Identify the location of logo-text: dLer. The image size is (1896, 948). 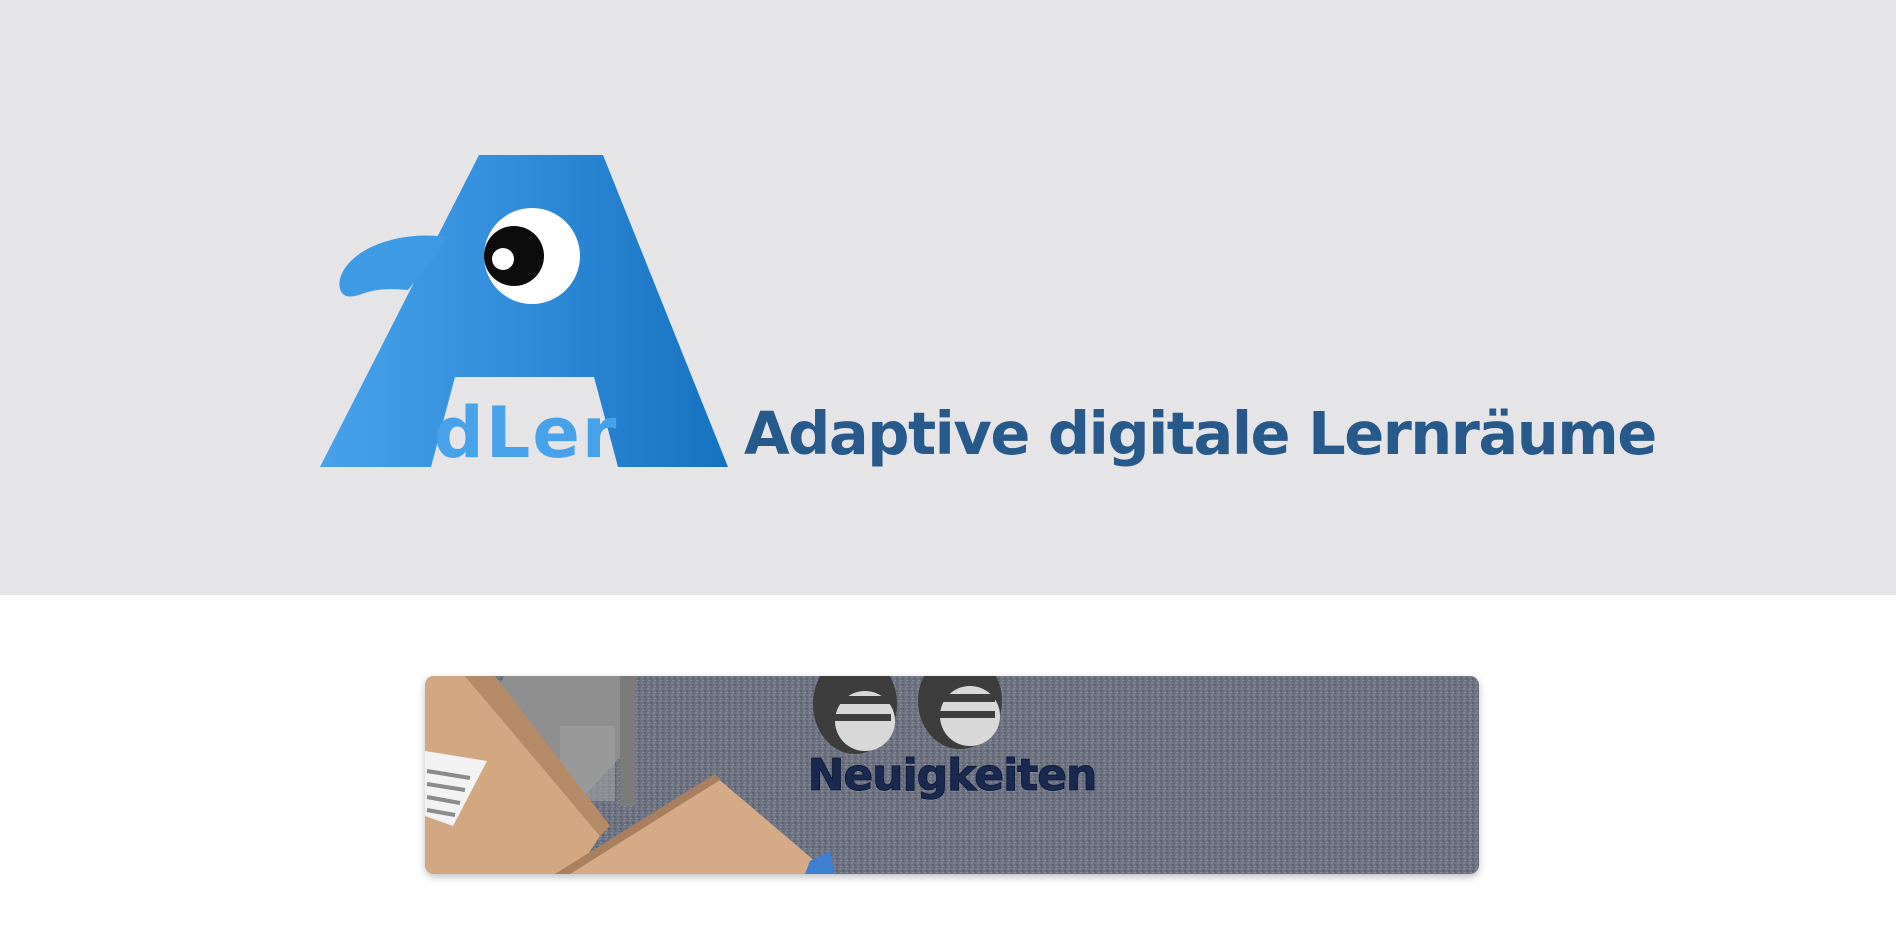
(526, 431).